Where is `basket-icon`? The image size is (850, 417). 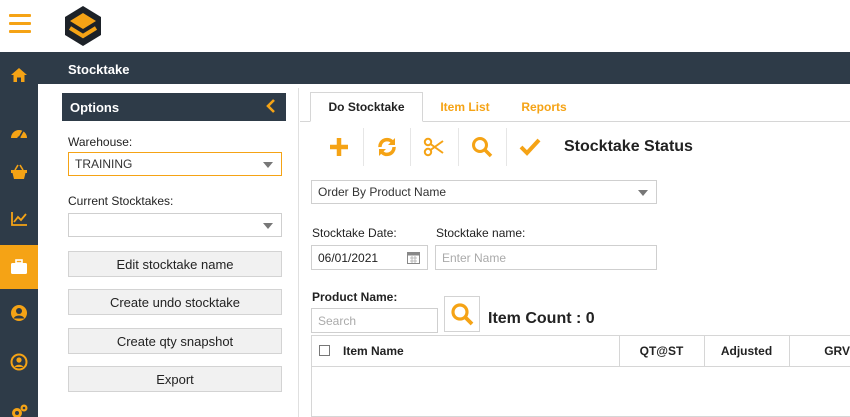 basket-icon is located at coordinates (19, 172).